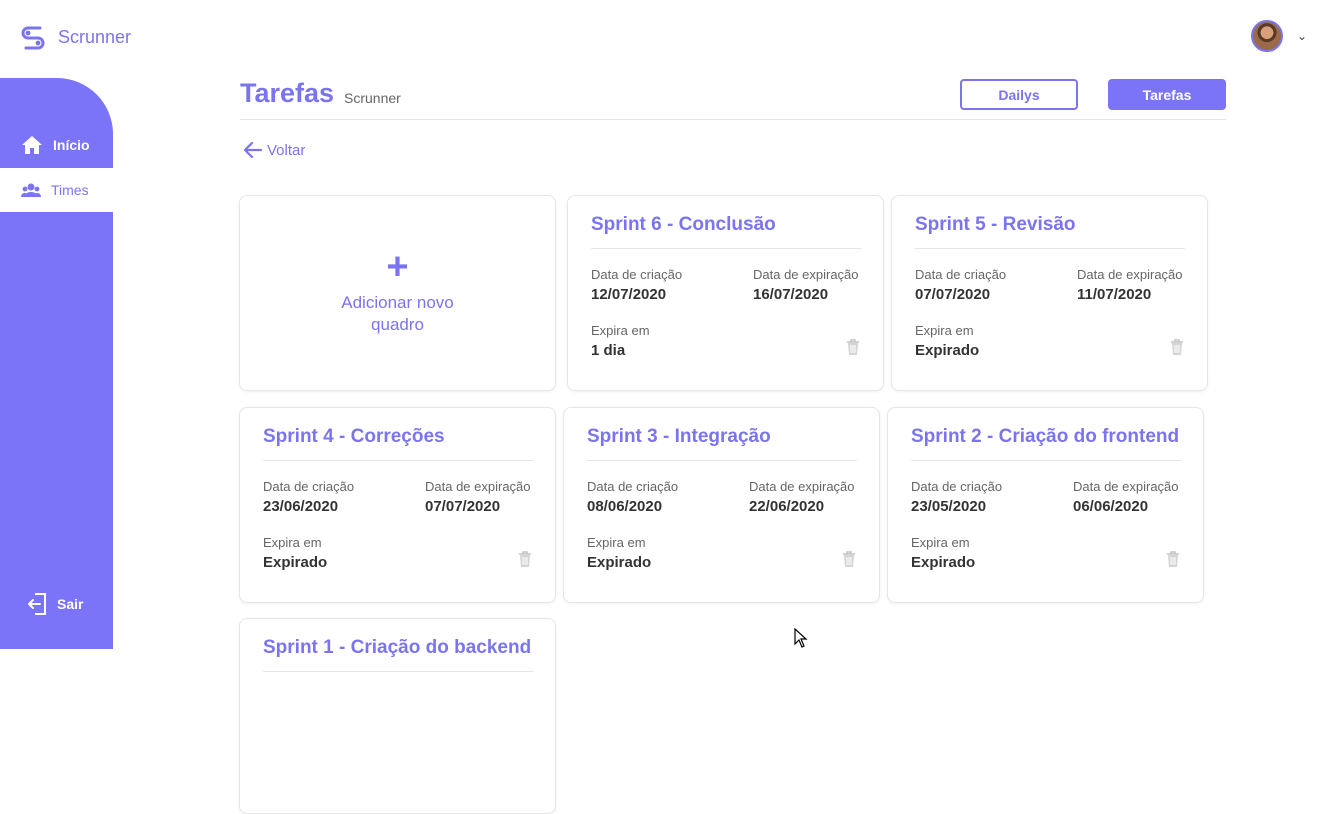  I want to click on created-date-value: 23/05/2020, so click(949, 506).